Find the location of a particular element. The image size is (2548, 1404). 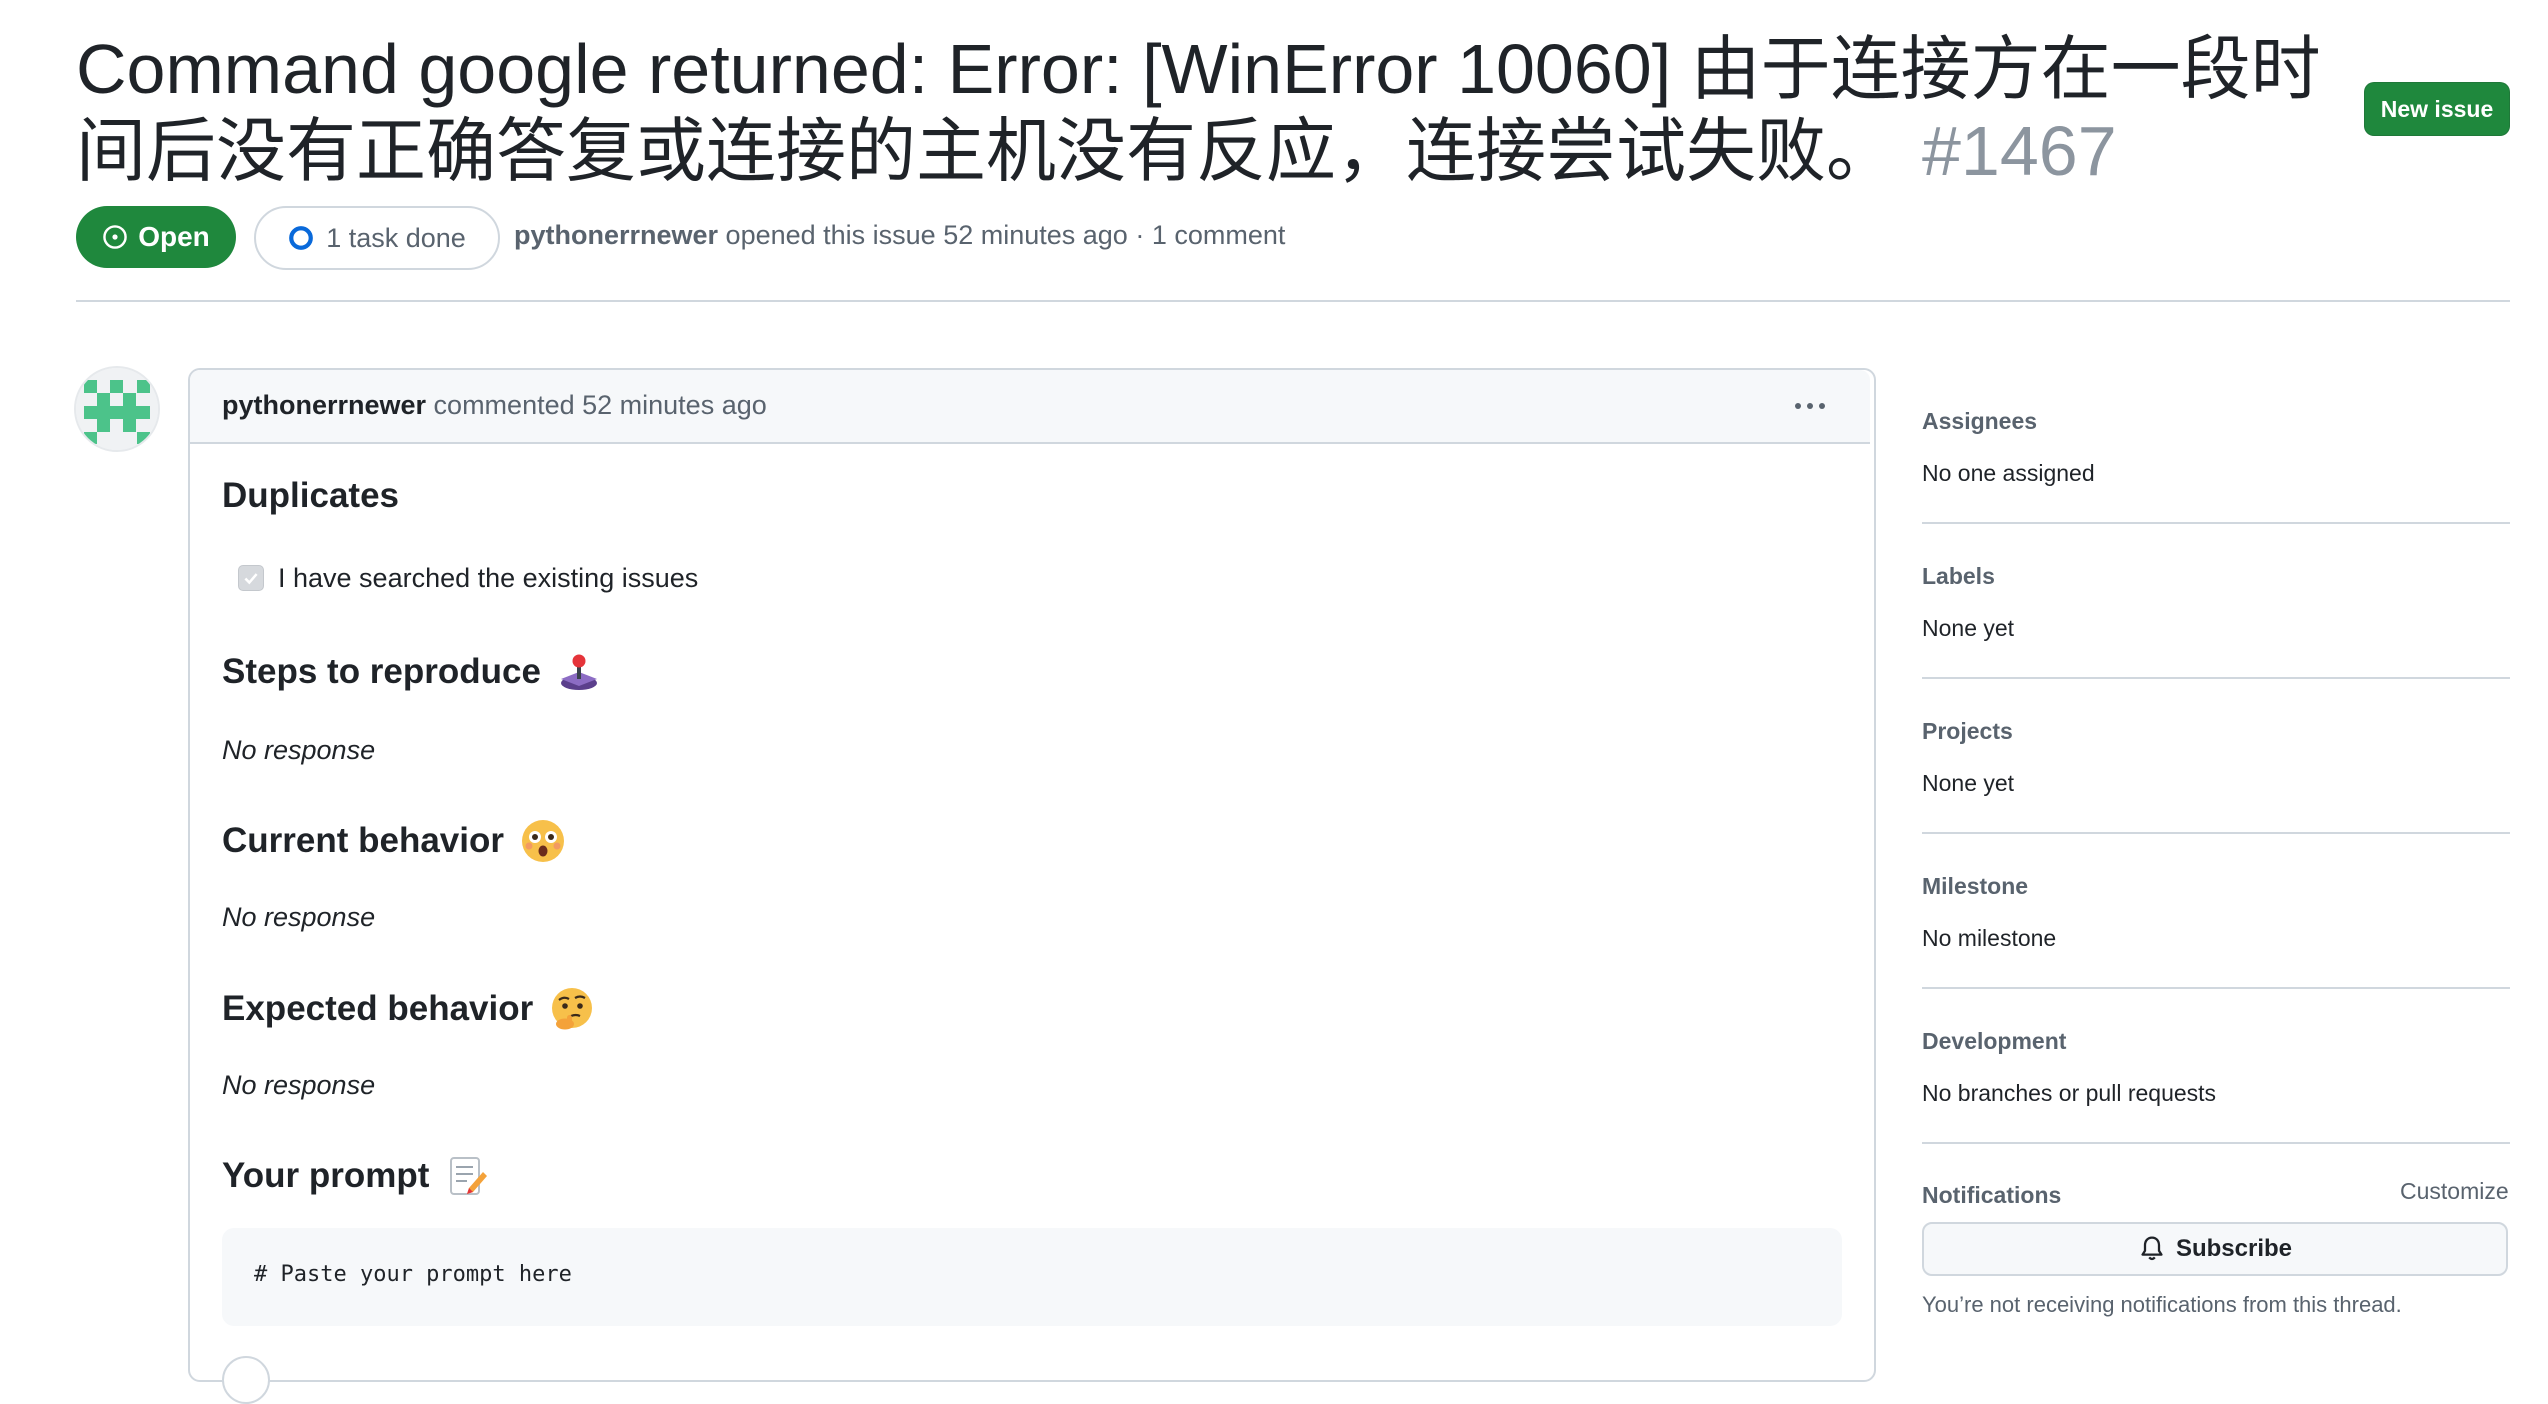

new-issue-button: New issue is located at coordinates (2437, 109).